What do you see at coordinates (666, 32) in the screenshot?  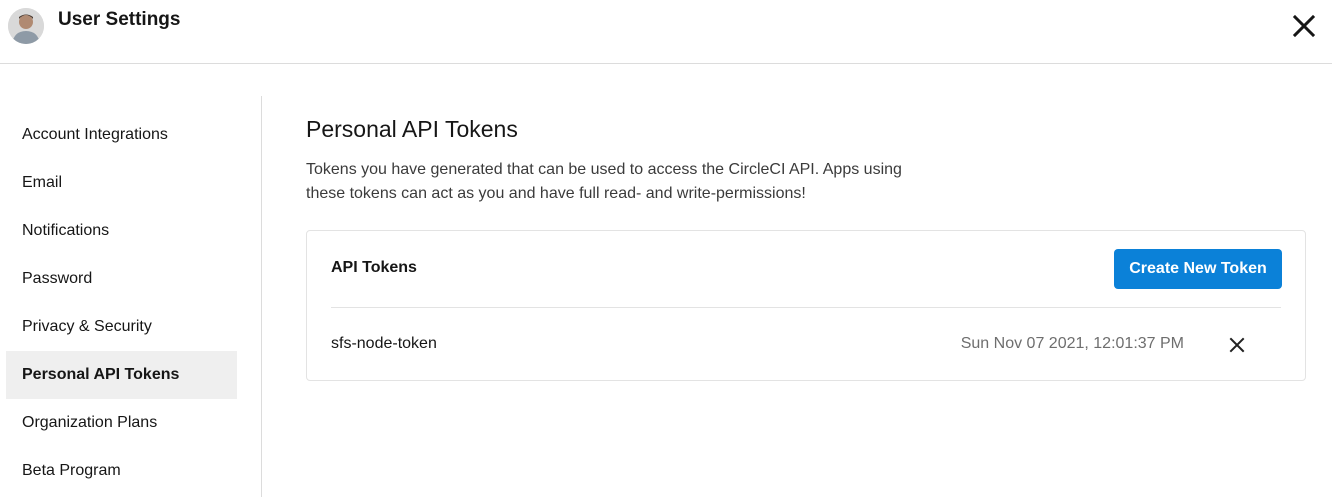 I see `settings-header: User Settings` at bounding box center [666, 32].